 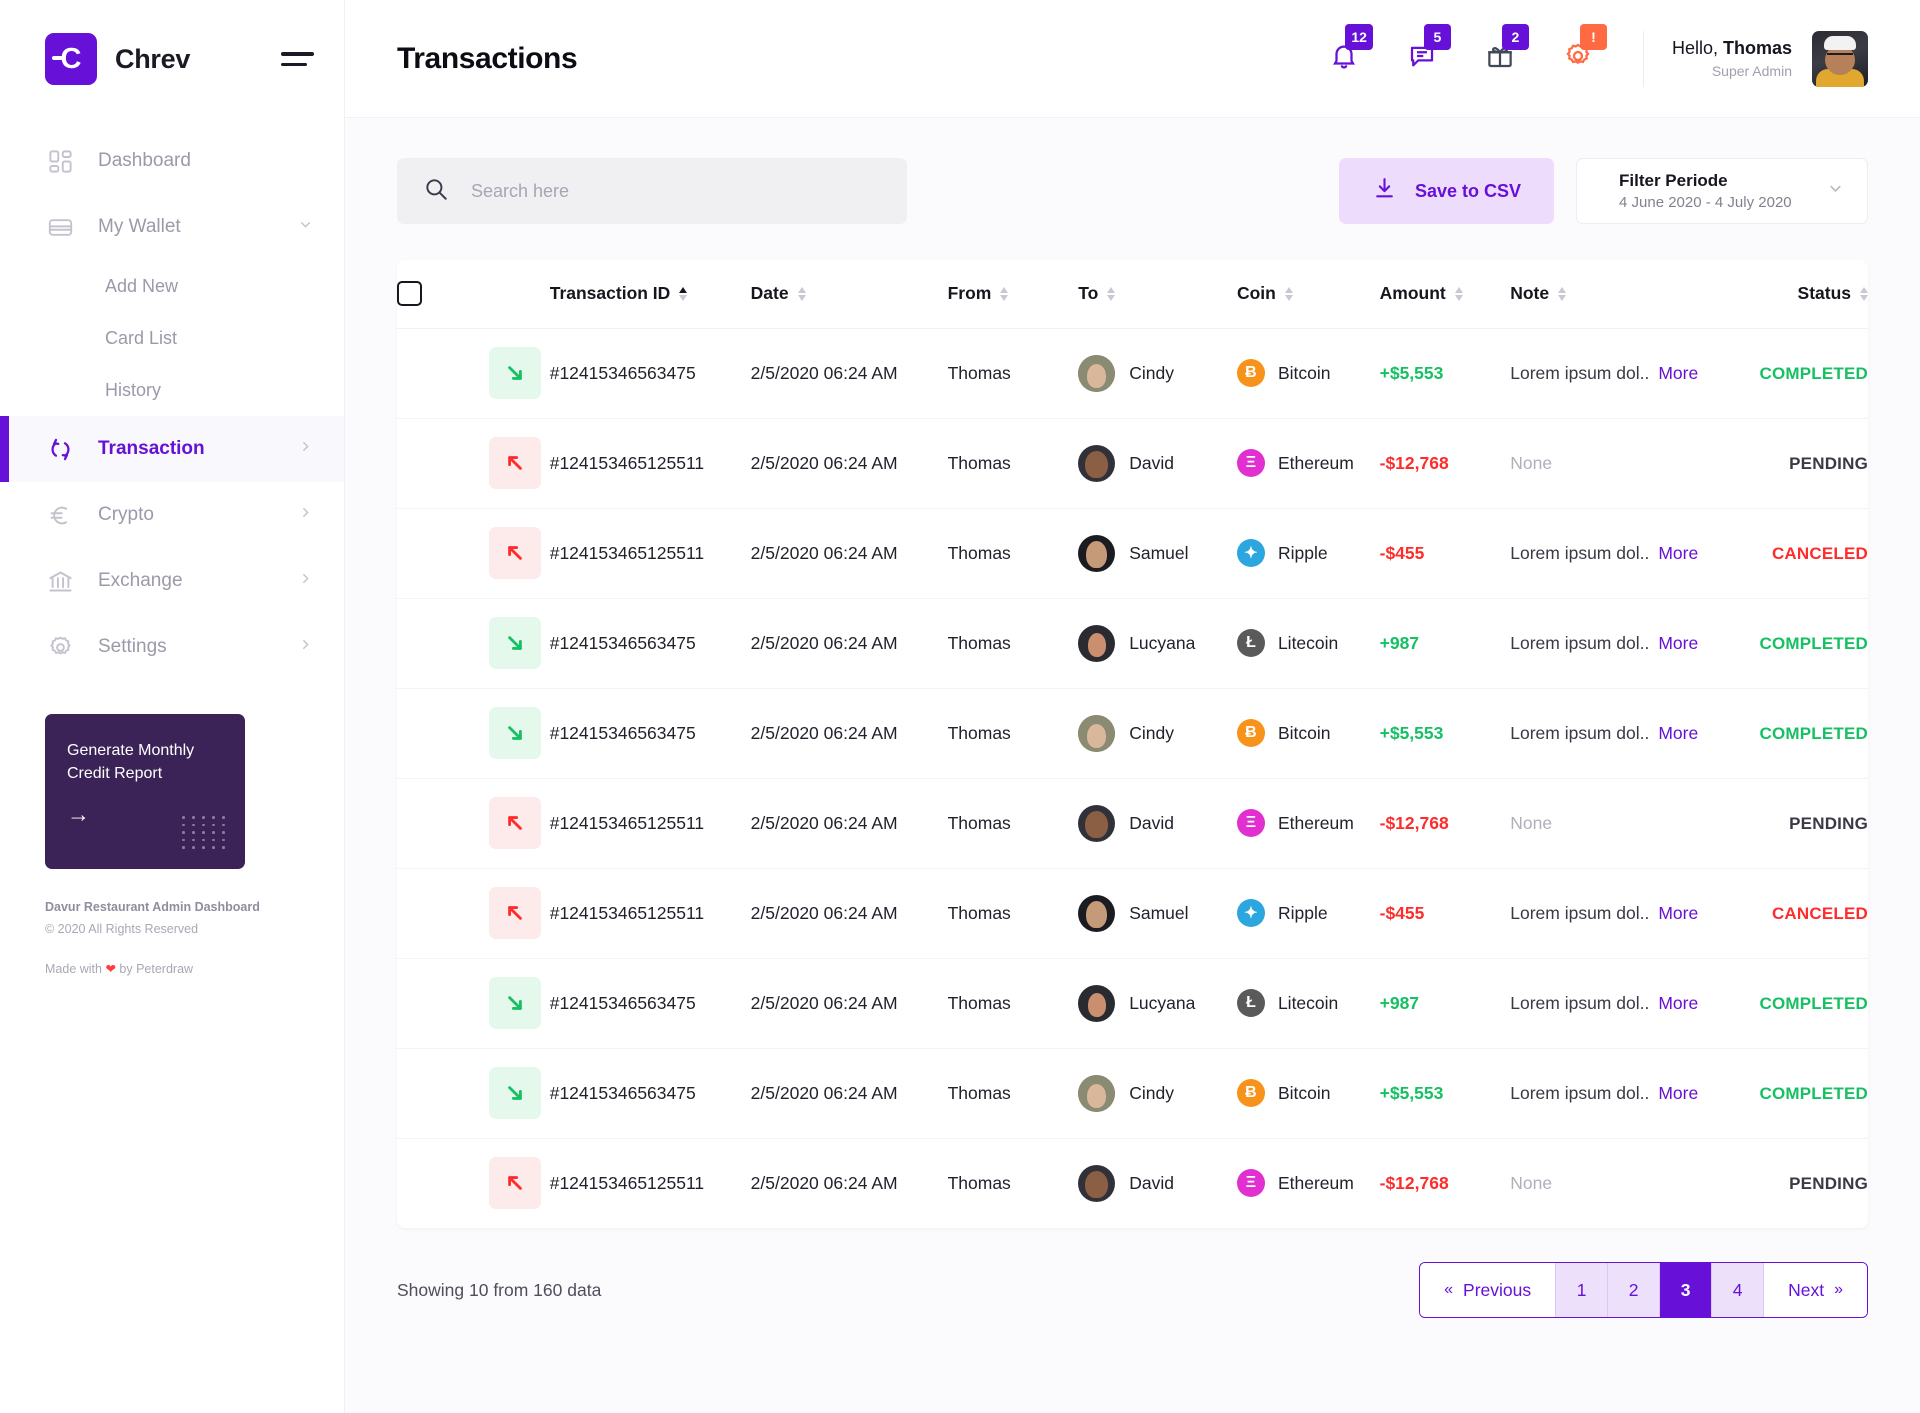 I want to click on search-input, so click(x=676, y=191).